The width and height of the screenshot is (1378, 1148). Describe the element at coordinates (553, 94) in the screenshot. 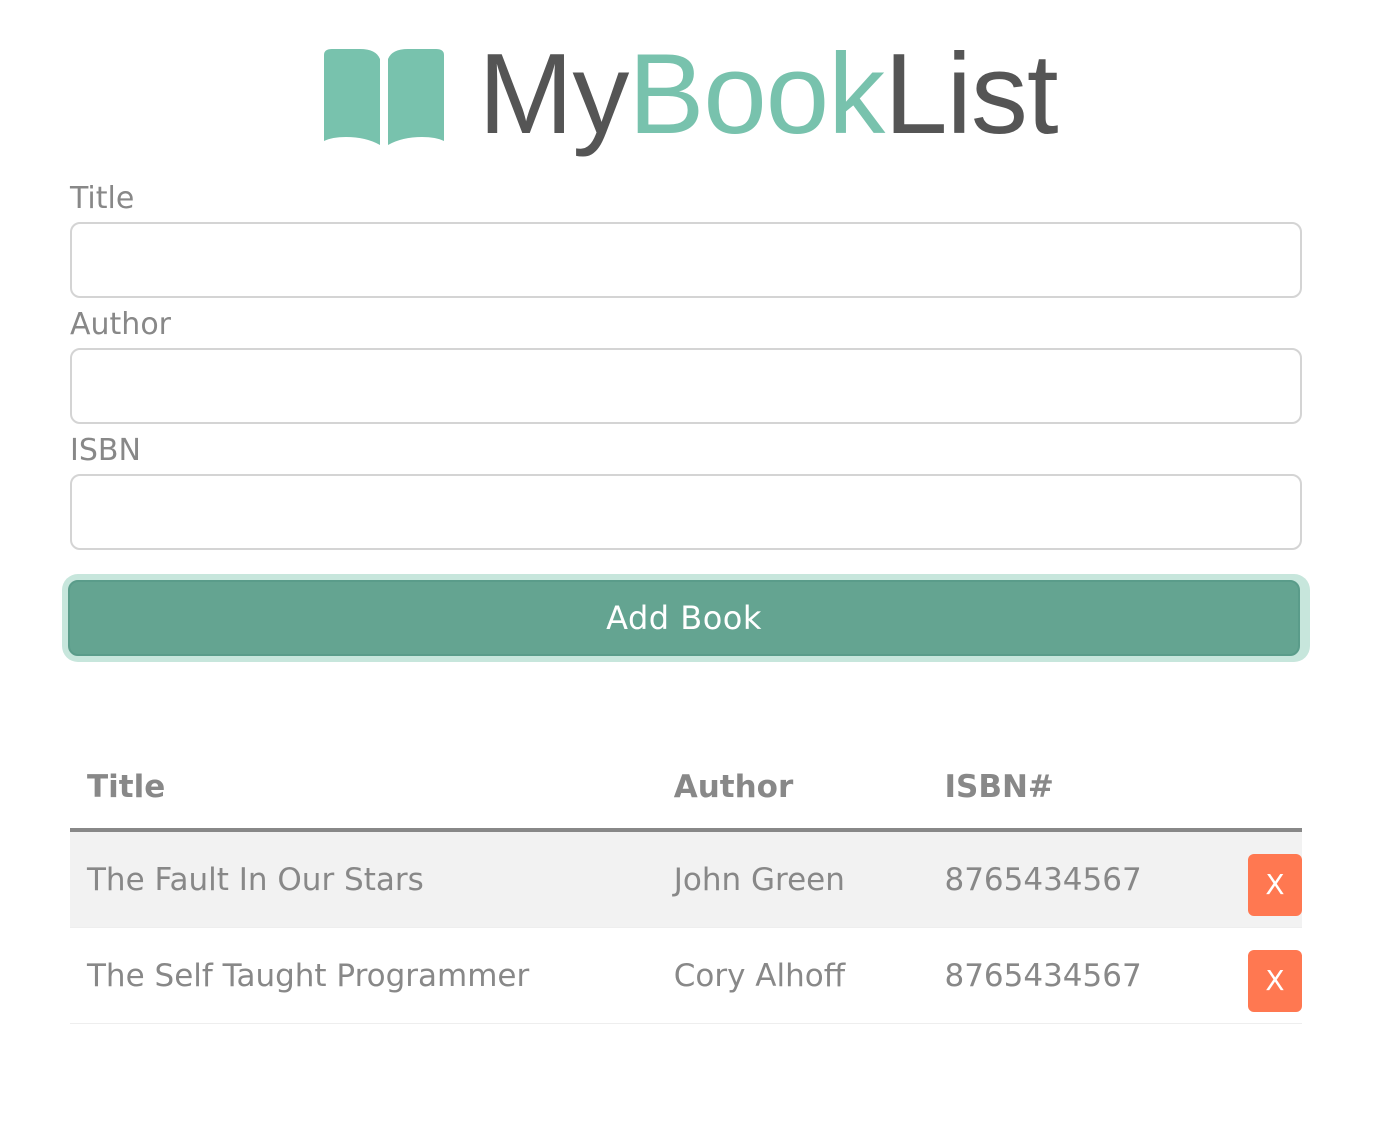

I see `brand-part-my: My` at that location.